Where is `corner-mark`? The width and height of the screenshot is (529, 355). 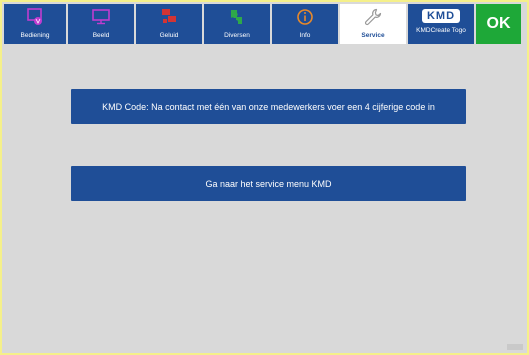 corner-mark is located at coordinates (515, 347).